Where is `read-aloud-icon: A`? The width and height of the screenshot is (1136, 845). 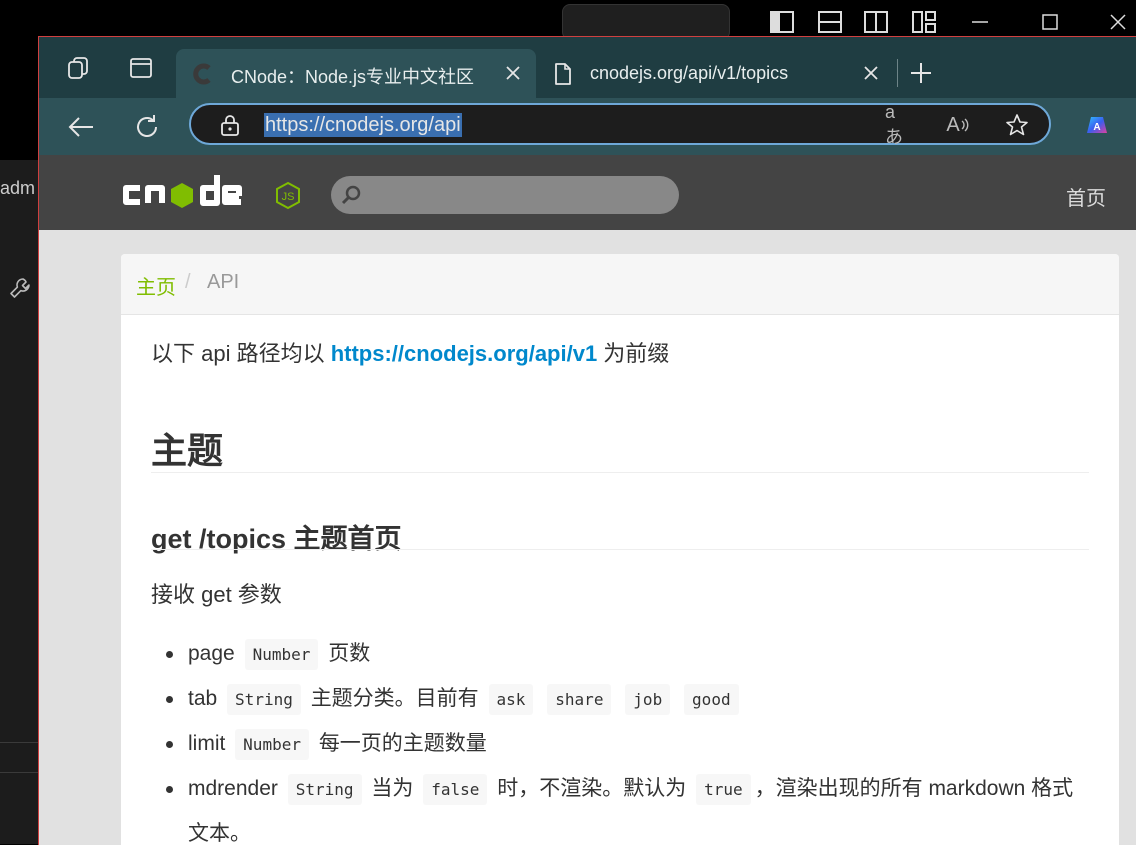 read-aloud-icon: A is located at coordinates (958, 125).